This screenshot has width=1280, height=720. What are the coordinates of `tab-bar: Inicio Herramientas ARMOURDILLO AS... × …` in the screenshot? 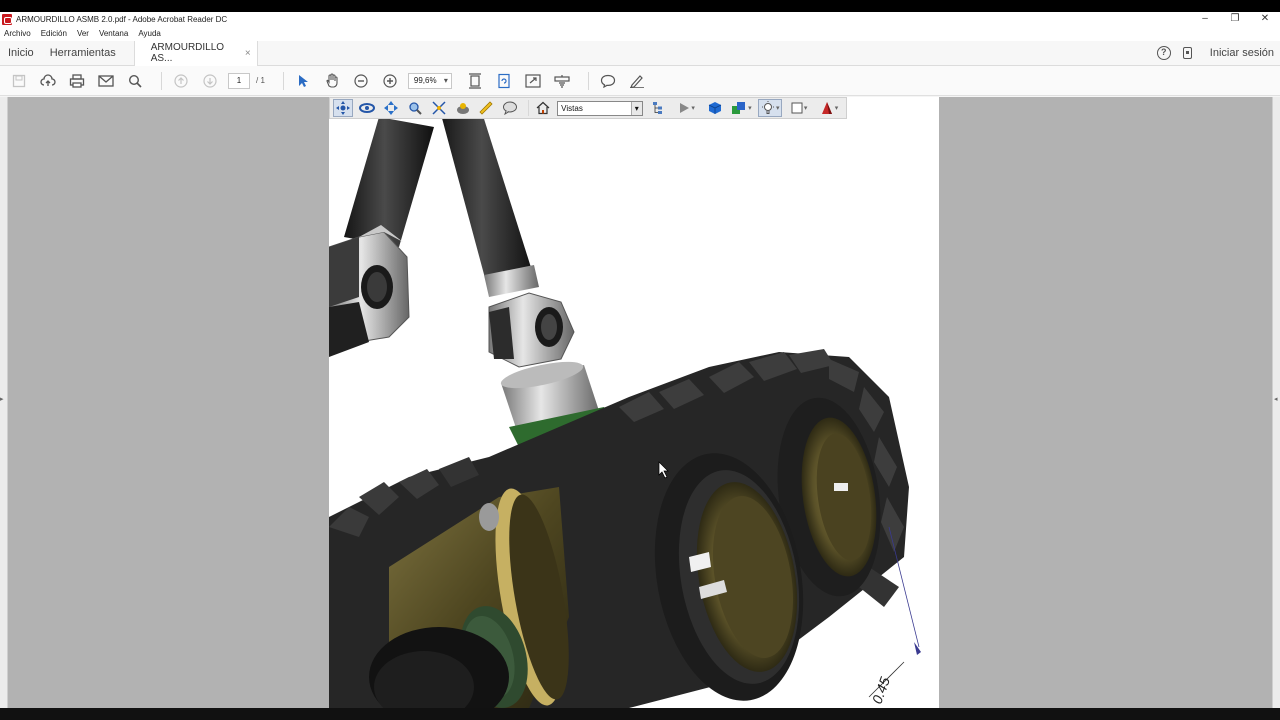 It's located at (640, 53).